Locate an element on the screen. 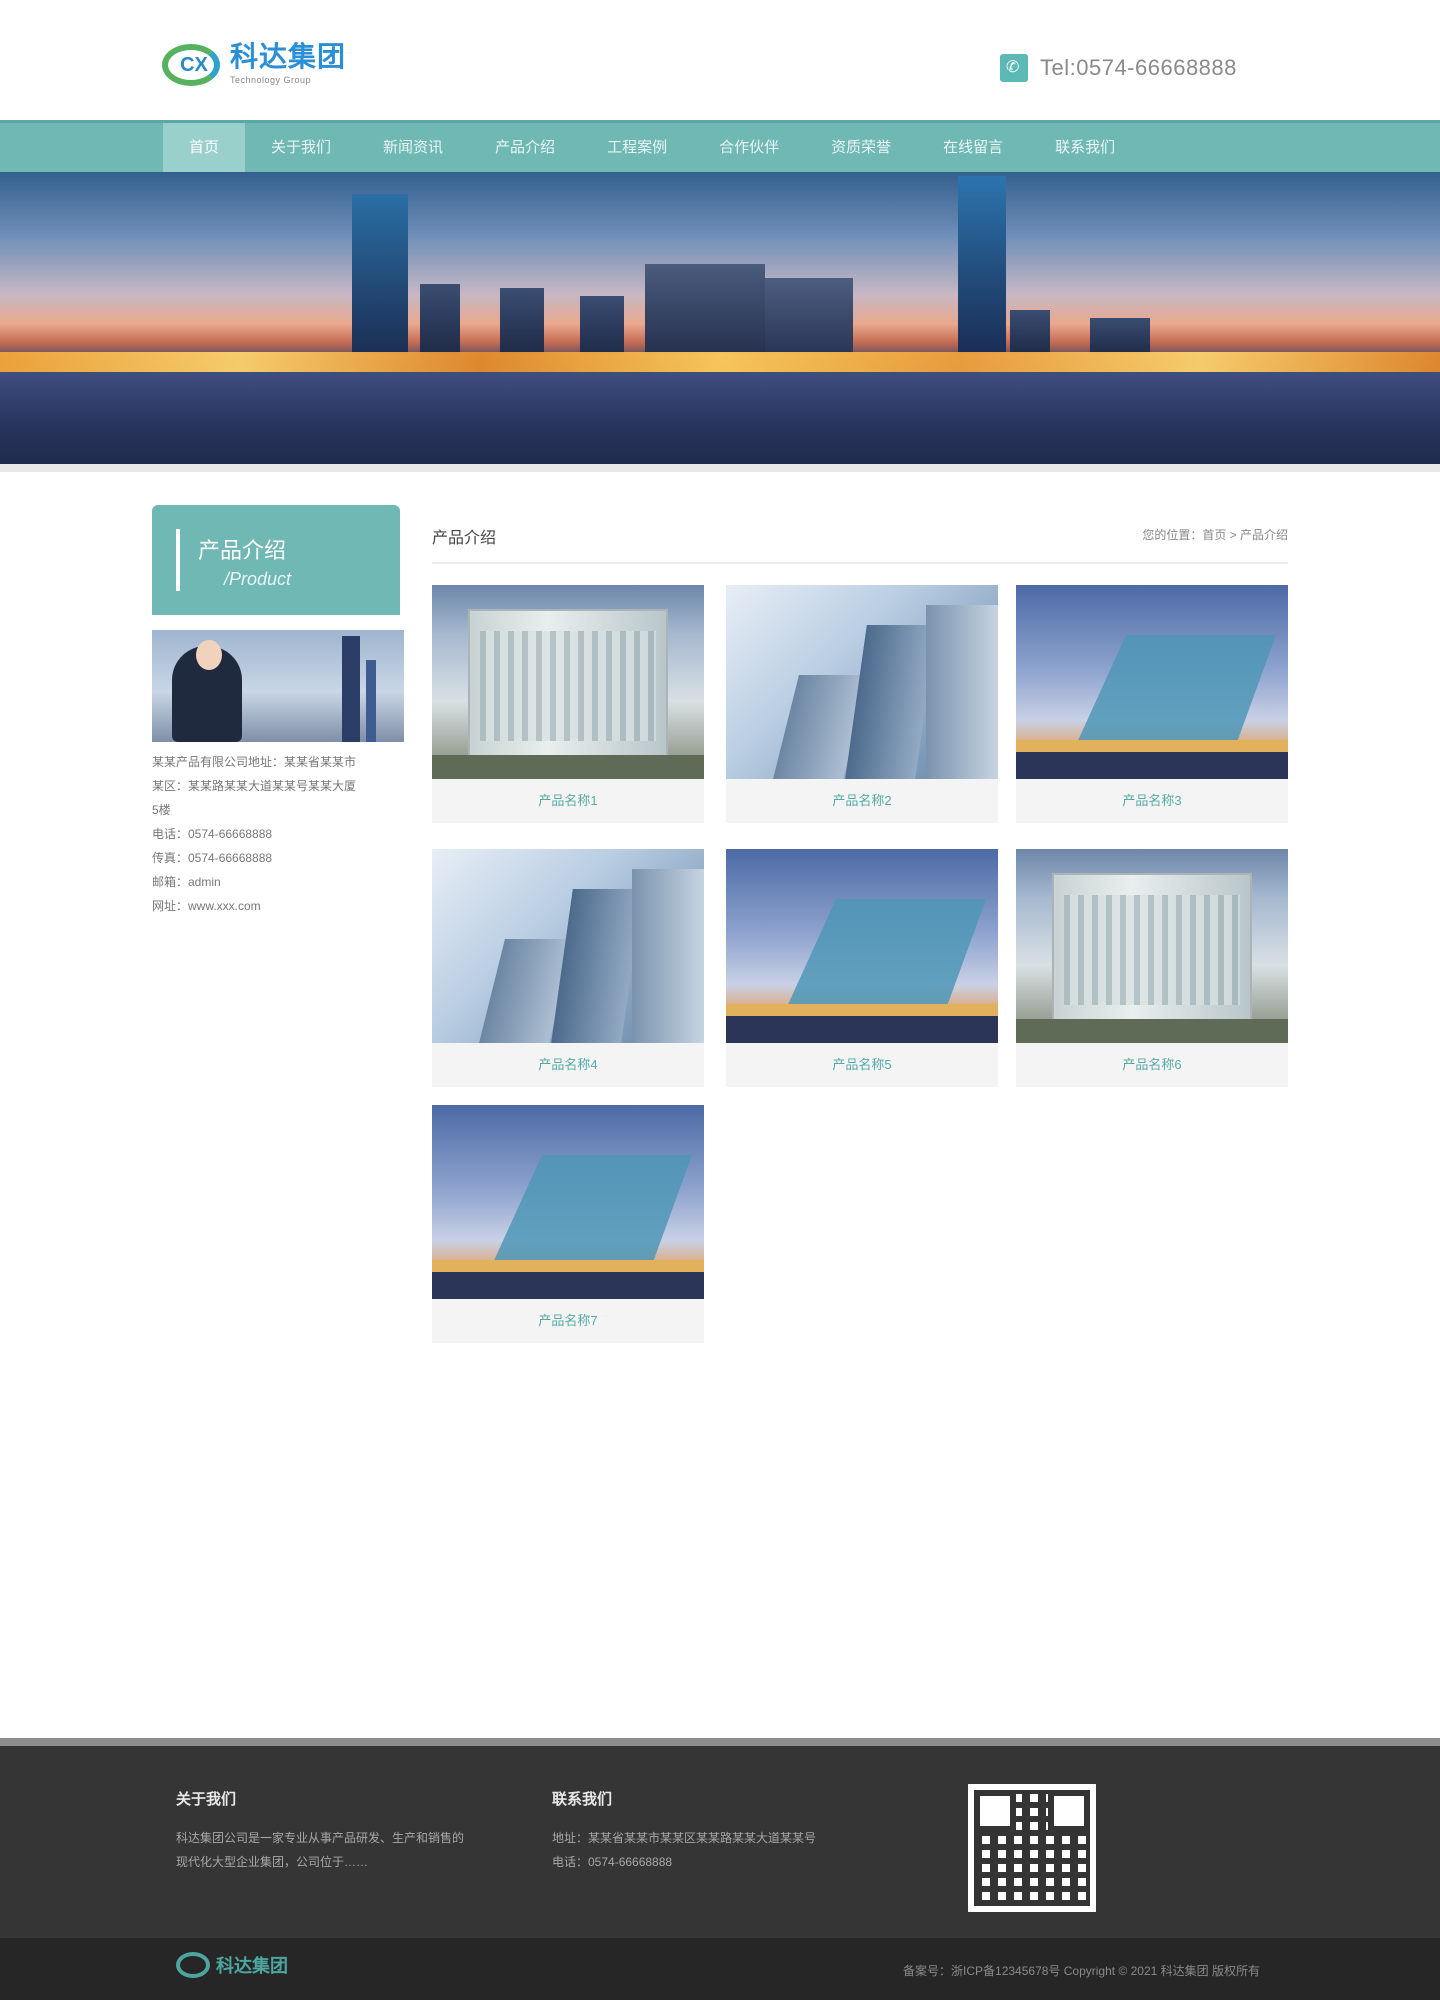 This screenshot has width=1440, height=2000. footer-logo: 科达集团 is located at coordinates (232, 1965).